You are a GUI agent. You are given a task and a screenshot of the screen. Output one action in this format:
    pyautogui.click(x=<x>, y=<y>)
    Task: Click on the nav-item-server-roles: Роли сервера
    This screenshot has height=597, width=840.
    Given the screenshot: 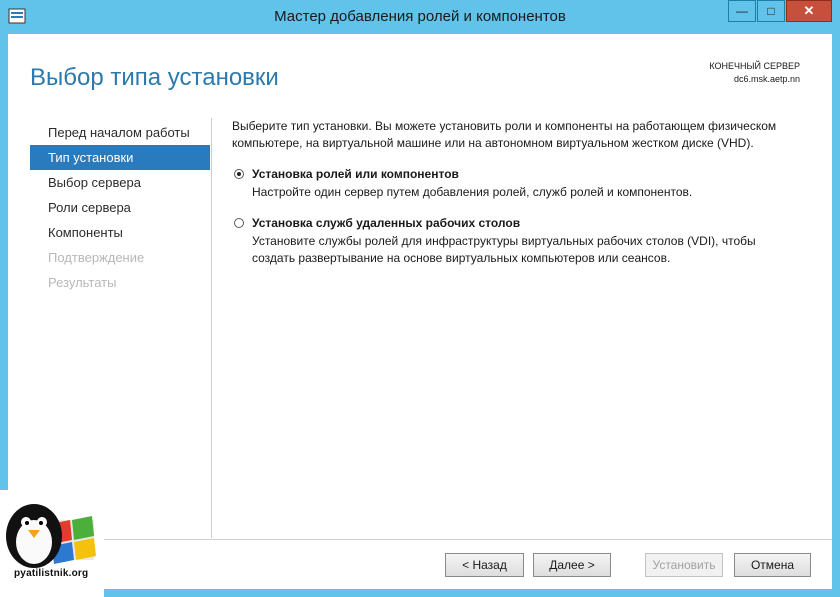 What is the action you would take?
    pyautogui.click(x=120, y=207)
    